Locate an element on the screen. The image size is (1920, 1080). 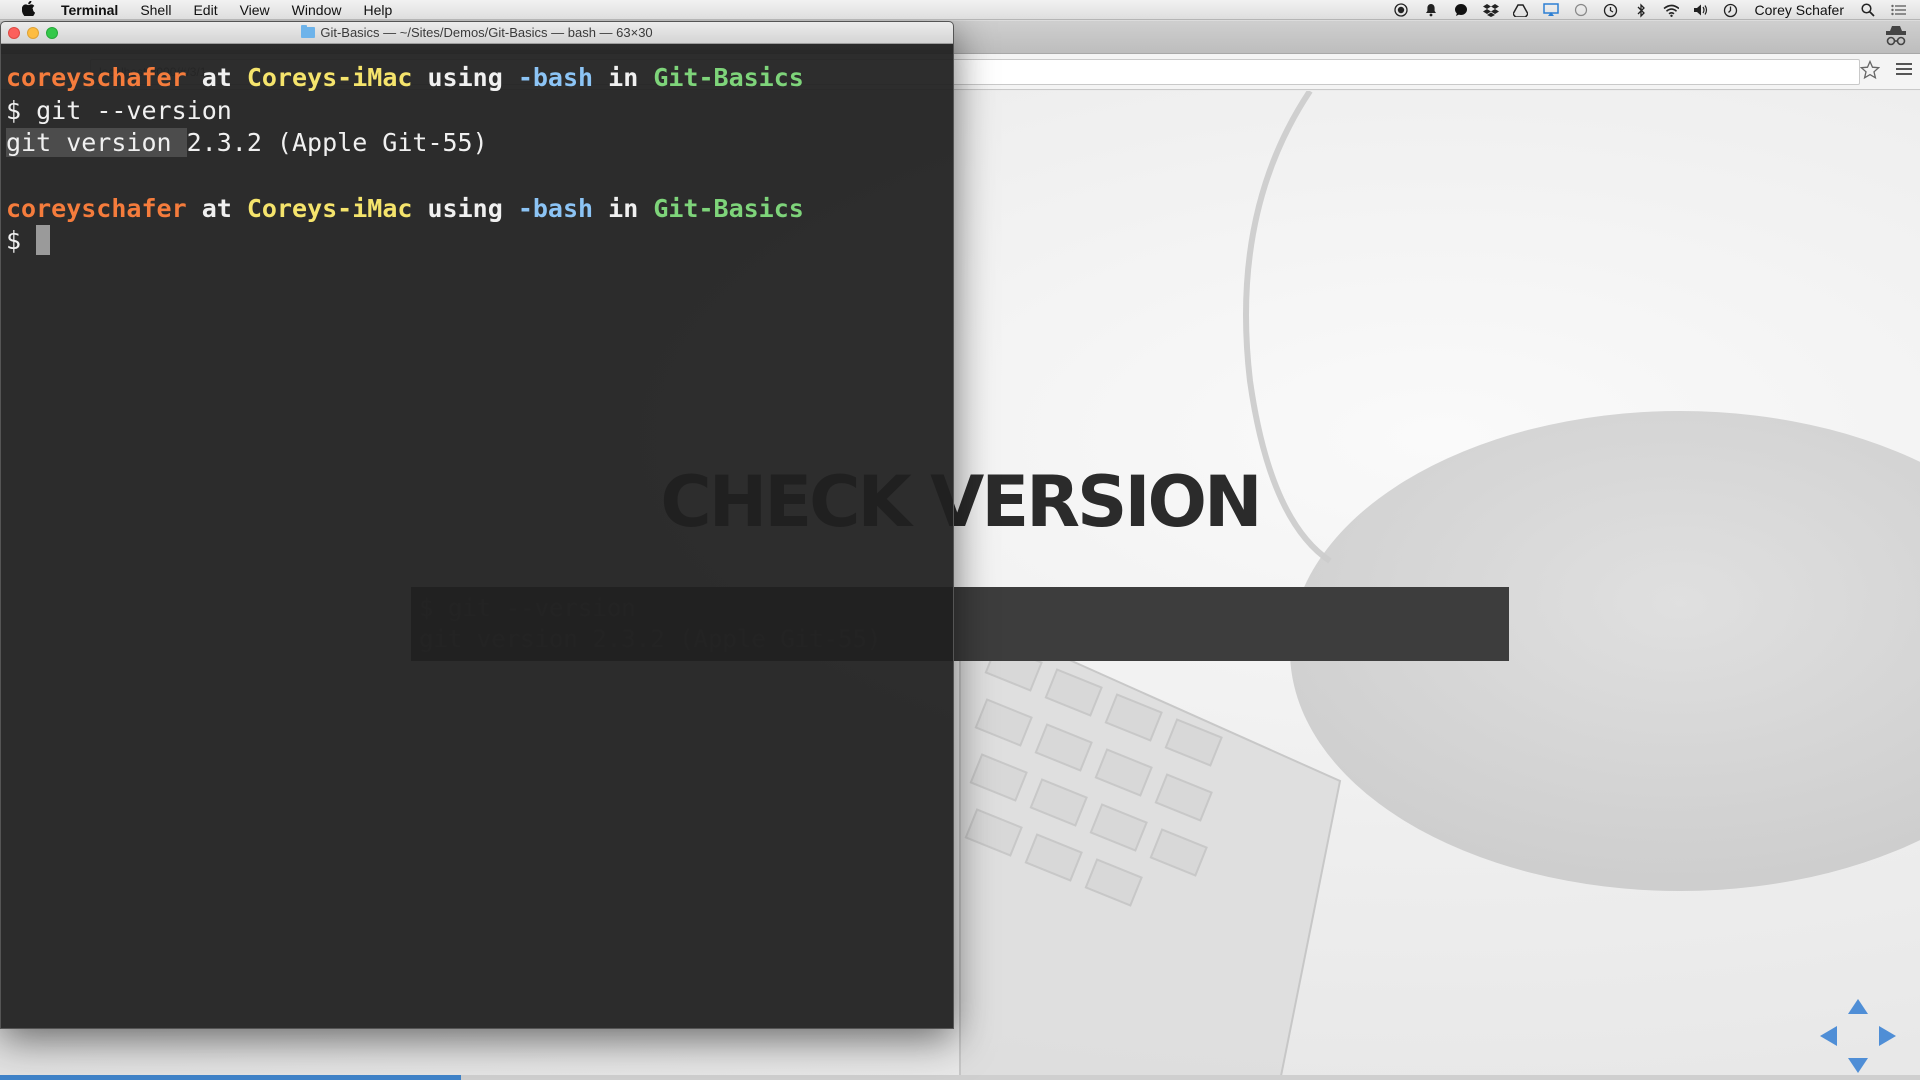
menu-terminal: Terminal is located at coordinates (89, 10).